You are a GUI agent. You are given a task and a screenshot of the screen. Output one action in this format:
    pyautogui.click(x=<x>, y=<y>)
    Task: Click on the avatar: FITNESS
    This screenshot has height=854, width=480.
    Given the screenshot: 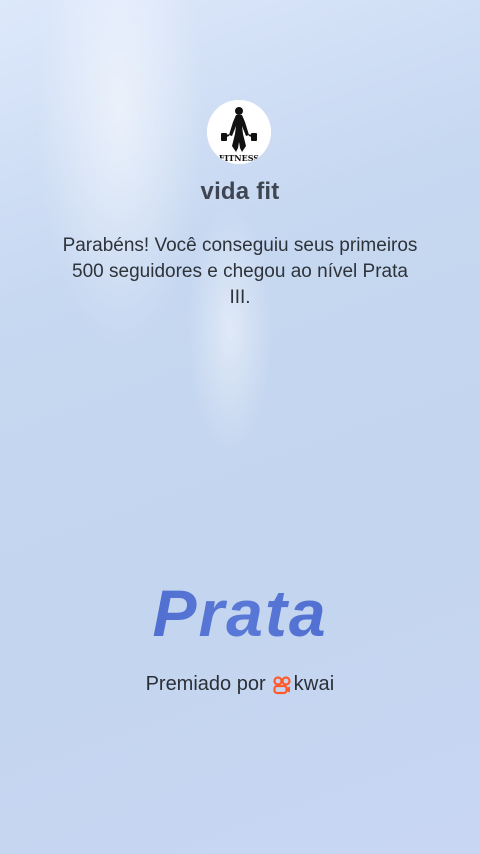 What is the action you would take?
    pyautogui.click(x=239, y=132)
    